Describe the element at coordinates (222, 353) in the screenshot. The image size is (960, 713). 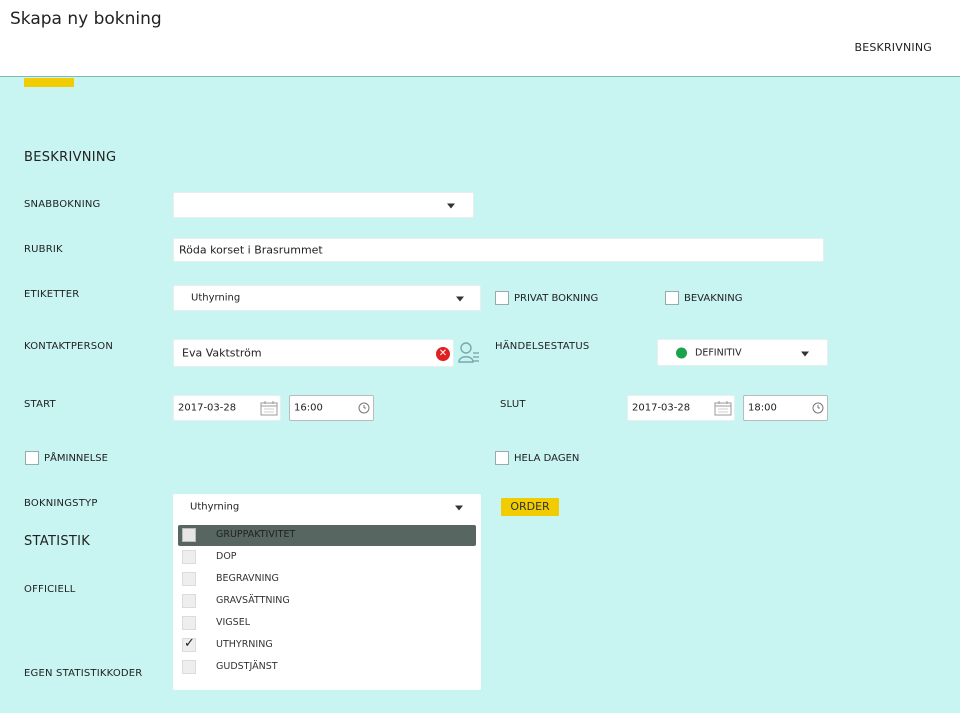
I see `kontaktperson-value: Eva Vaktström` at that location.